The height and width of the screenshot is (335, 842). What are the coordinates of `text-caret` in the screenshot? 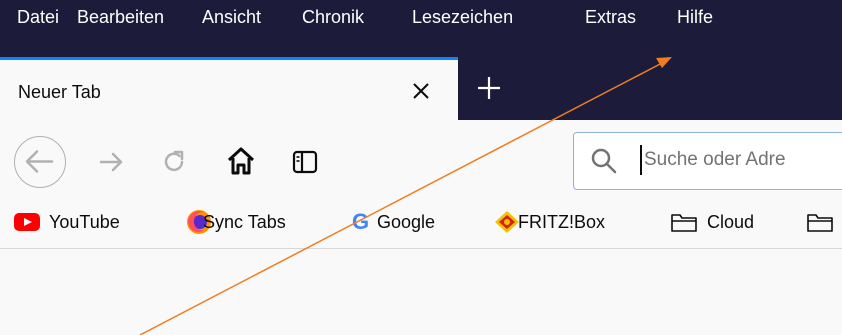 It's located at (641, 160).